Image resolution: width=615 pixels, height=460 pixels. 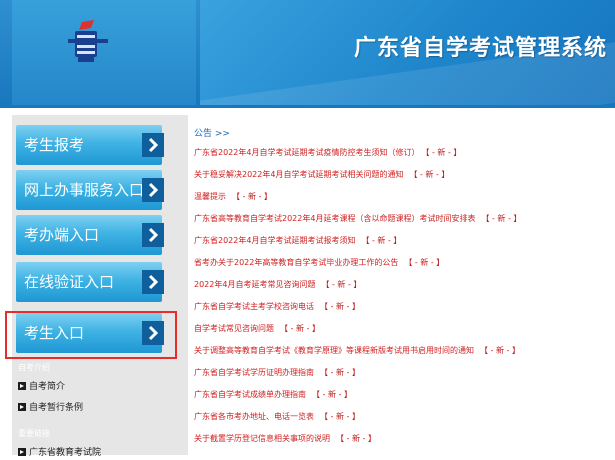 I want to click on sidebar-link-exam-authority: 广东省教育考试院, so click(x=59, y=453).